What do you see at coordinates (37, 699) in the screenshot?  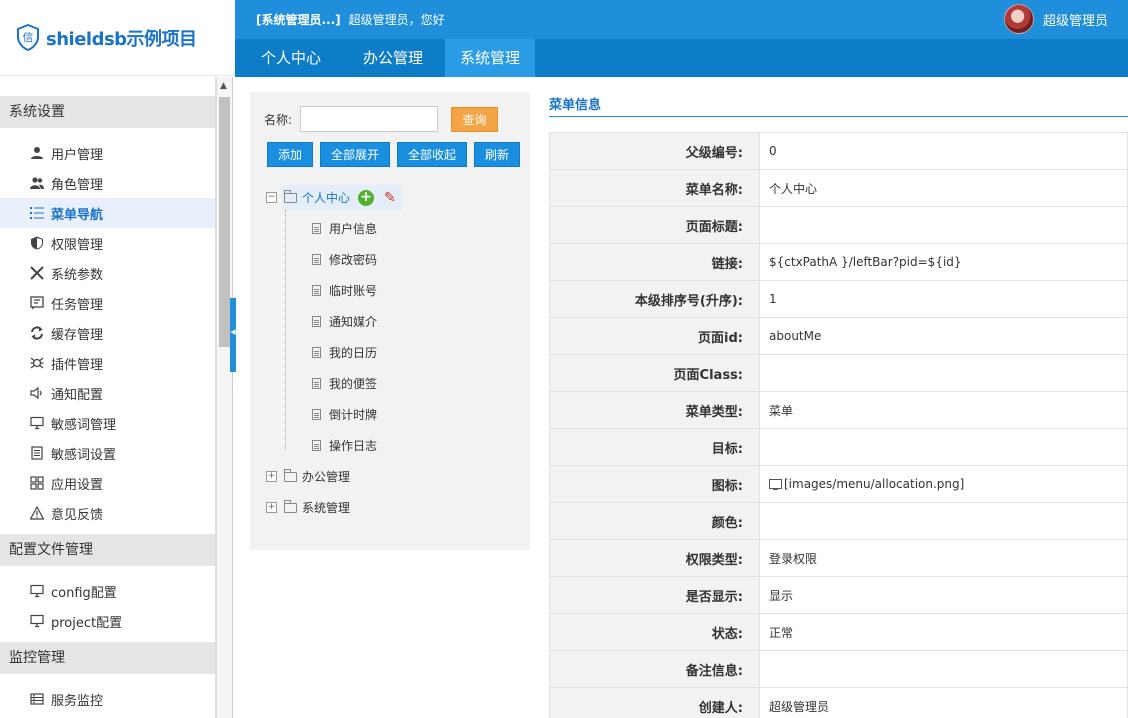 I see `server-icon` at bounding box center [37, 699].